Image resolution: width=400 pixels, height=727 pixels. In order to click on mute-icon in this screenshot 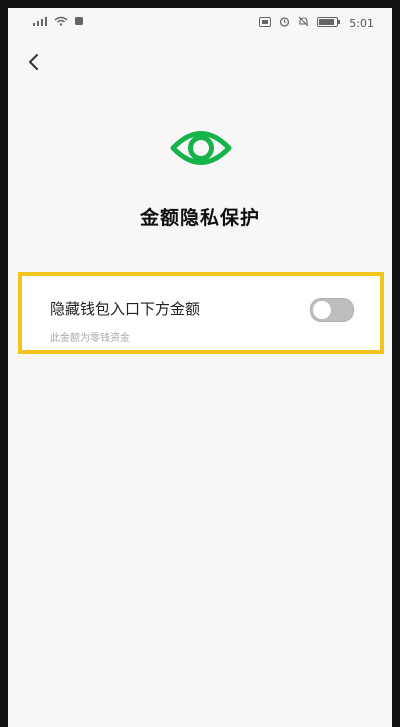, I will do `click(303, 23)`.